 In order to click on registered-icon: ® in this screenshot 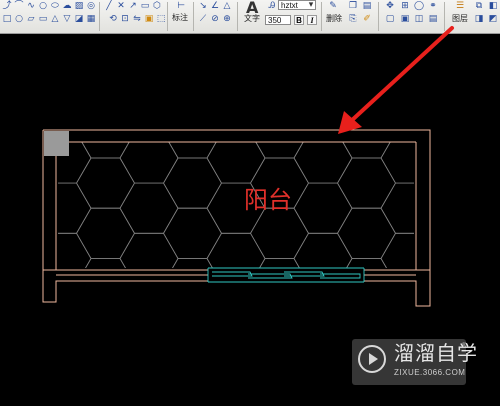, I will do `click(464, 346)`.